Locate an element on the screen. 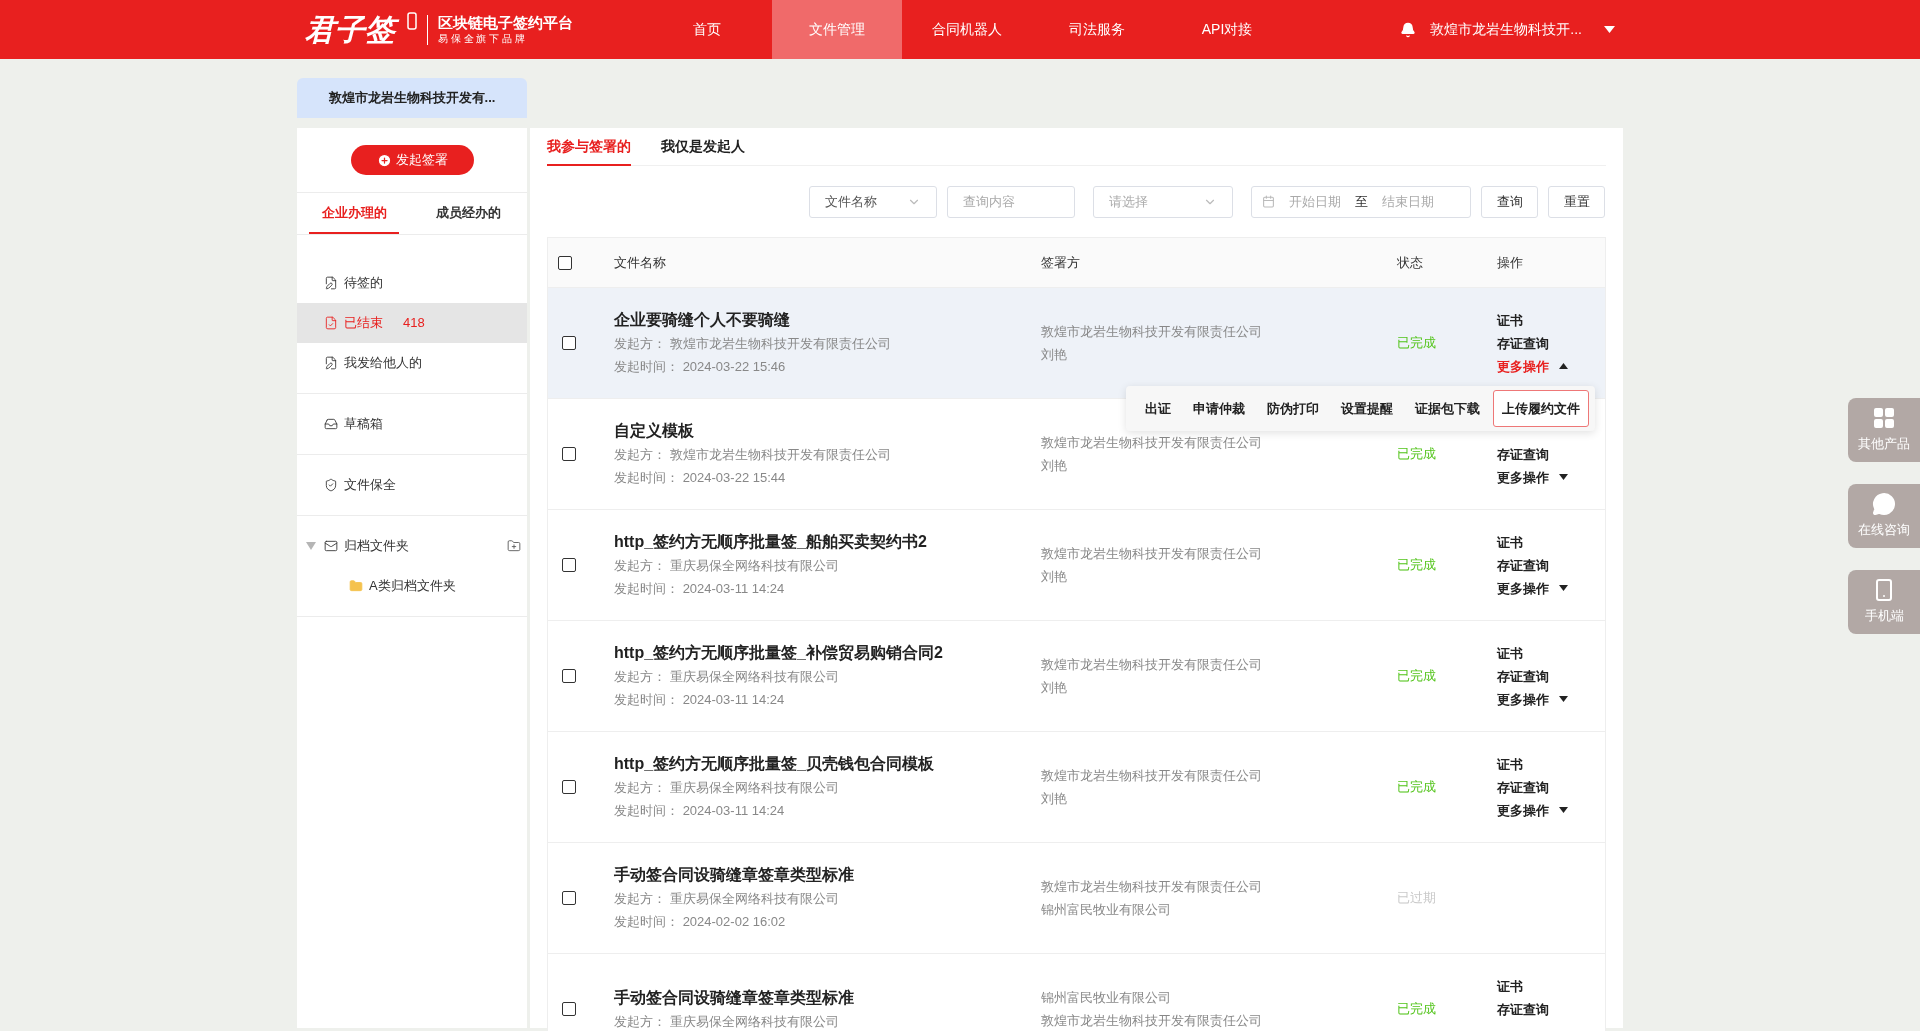 The width and height of the screenshot is (1920, 1031). column-header: 文件名称 is located at coordinates (640, 262).